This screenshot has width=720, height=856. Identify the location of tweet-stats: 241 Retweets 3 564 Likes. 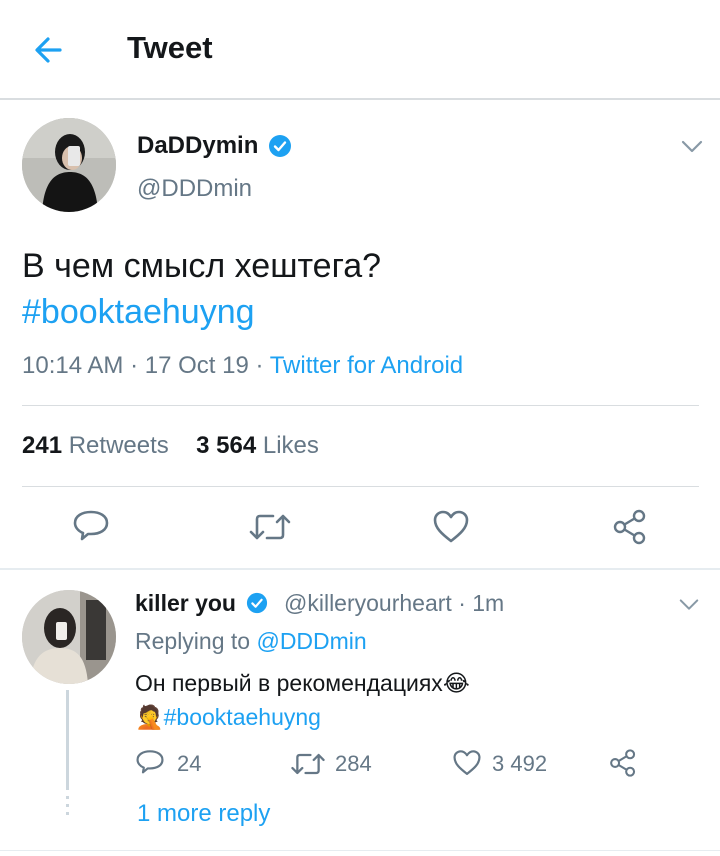
(170, 446).